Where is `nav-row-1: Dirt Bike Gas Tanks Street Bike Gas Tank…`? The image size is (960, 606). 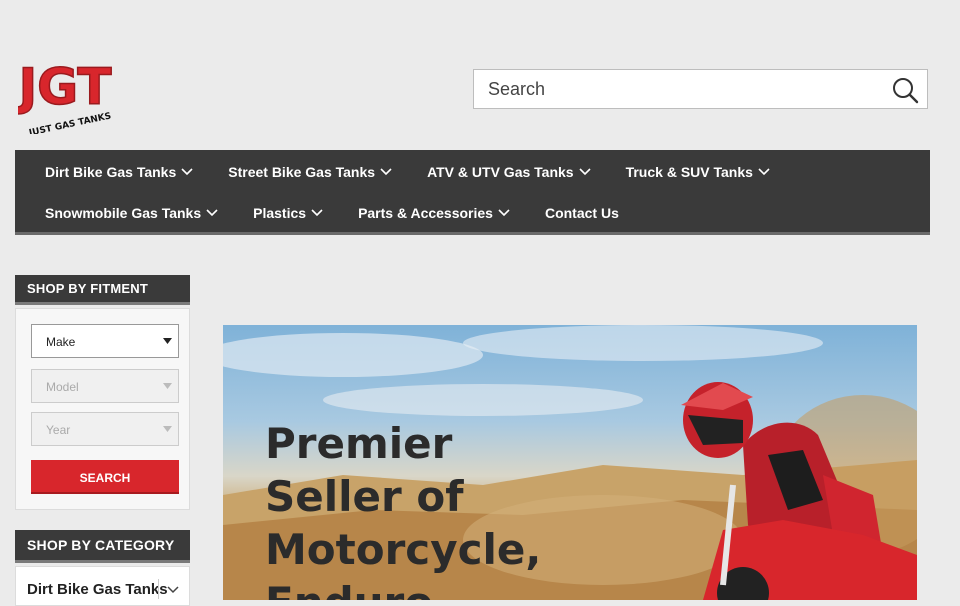
nav-row-1: Dirt Bike Gas Tanks Street Bike Gas Tank… is located at coordinates (425, 172).